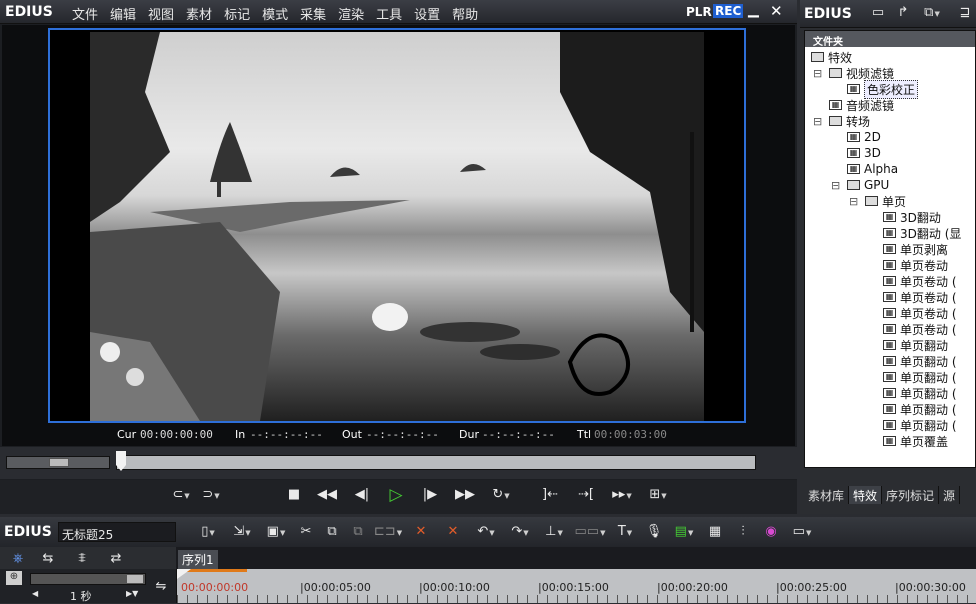  Describe the element at coordinates (276, 532) in the screenshot. I see `save-icon: ▣▼` at that location.